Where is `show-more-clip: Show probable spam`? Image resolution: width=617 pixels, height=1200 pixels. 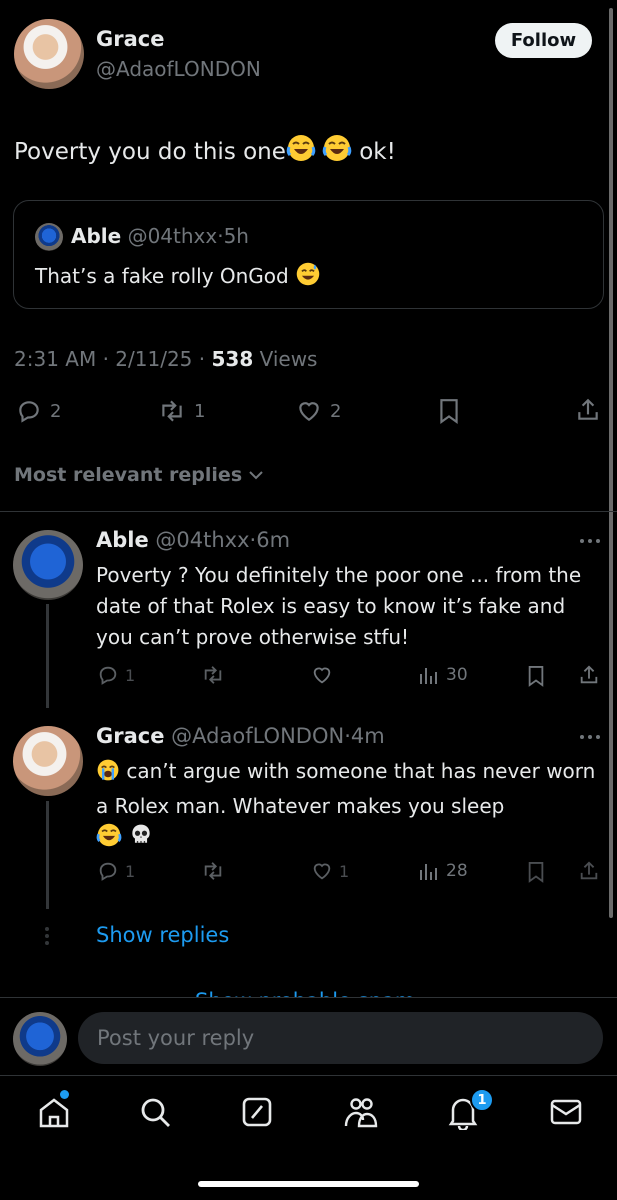 show-more-clip: Show probable spam is located at coordinates (308, 991).